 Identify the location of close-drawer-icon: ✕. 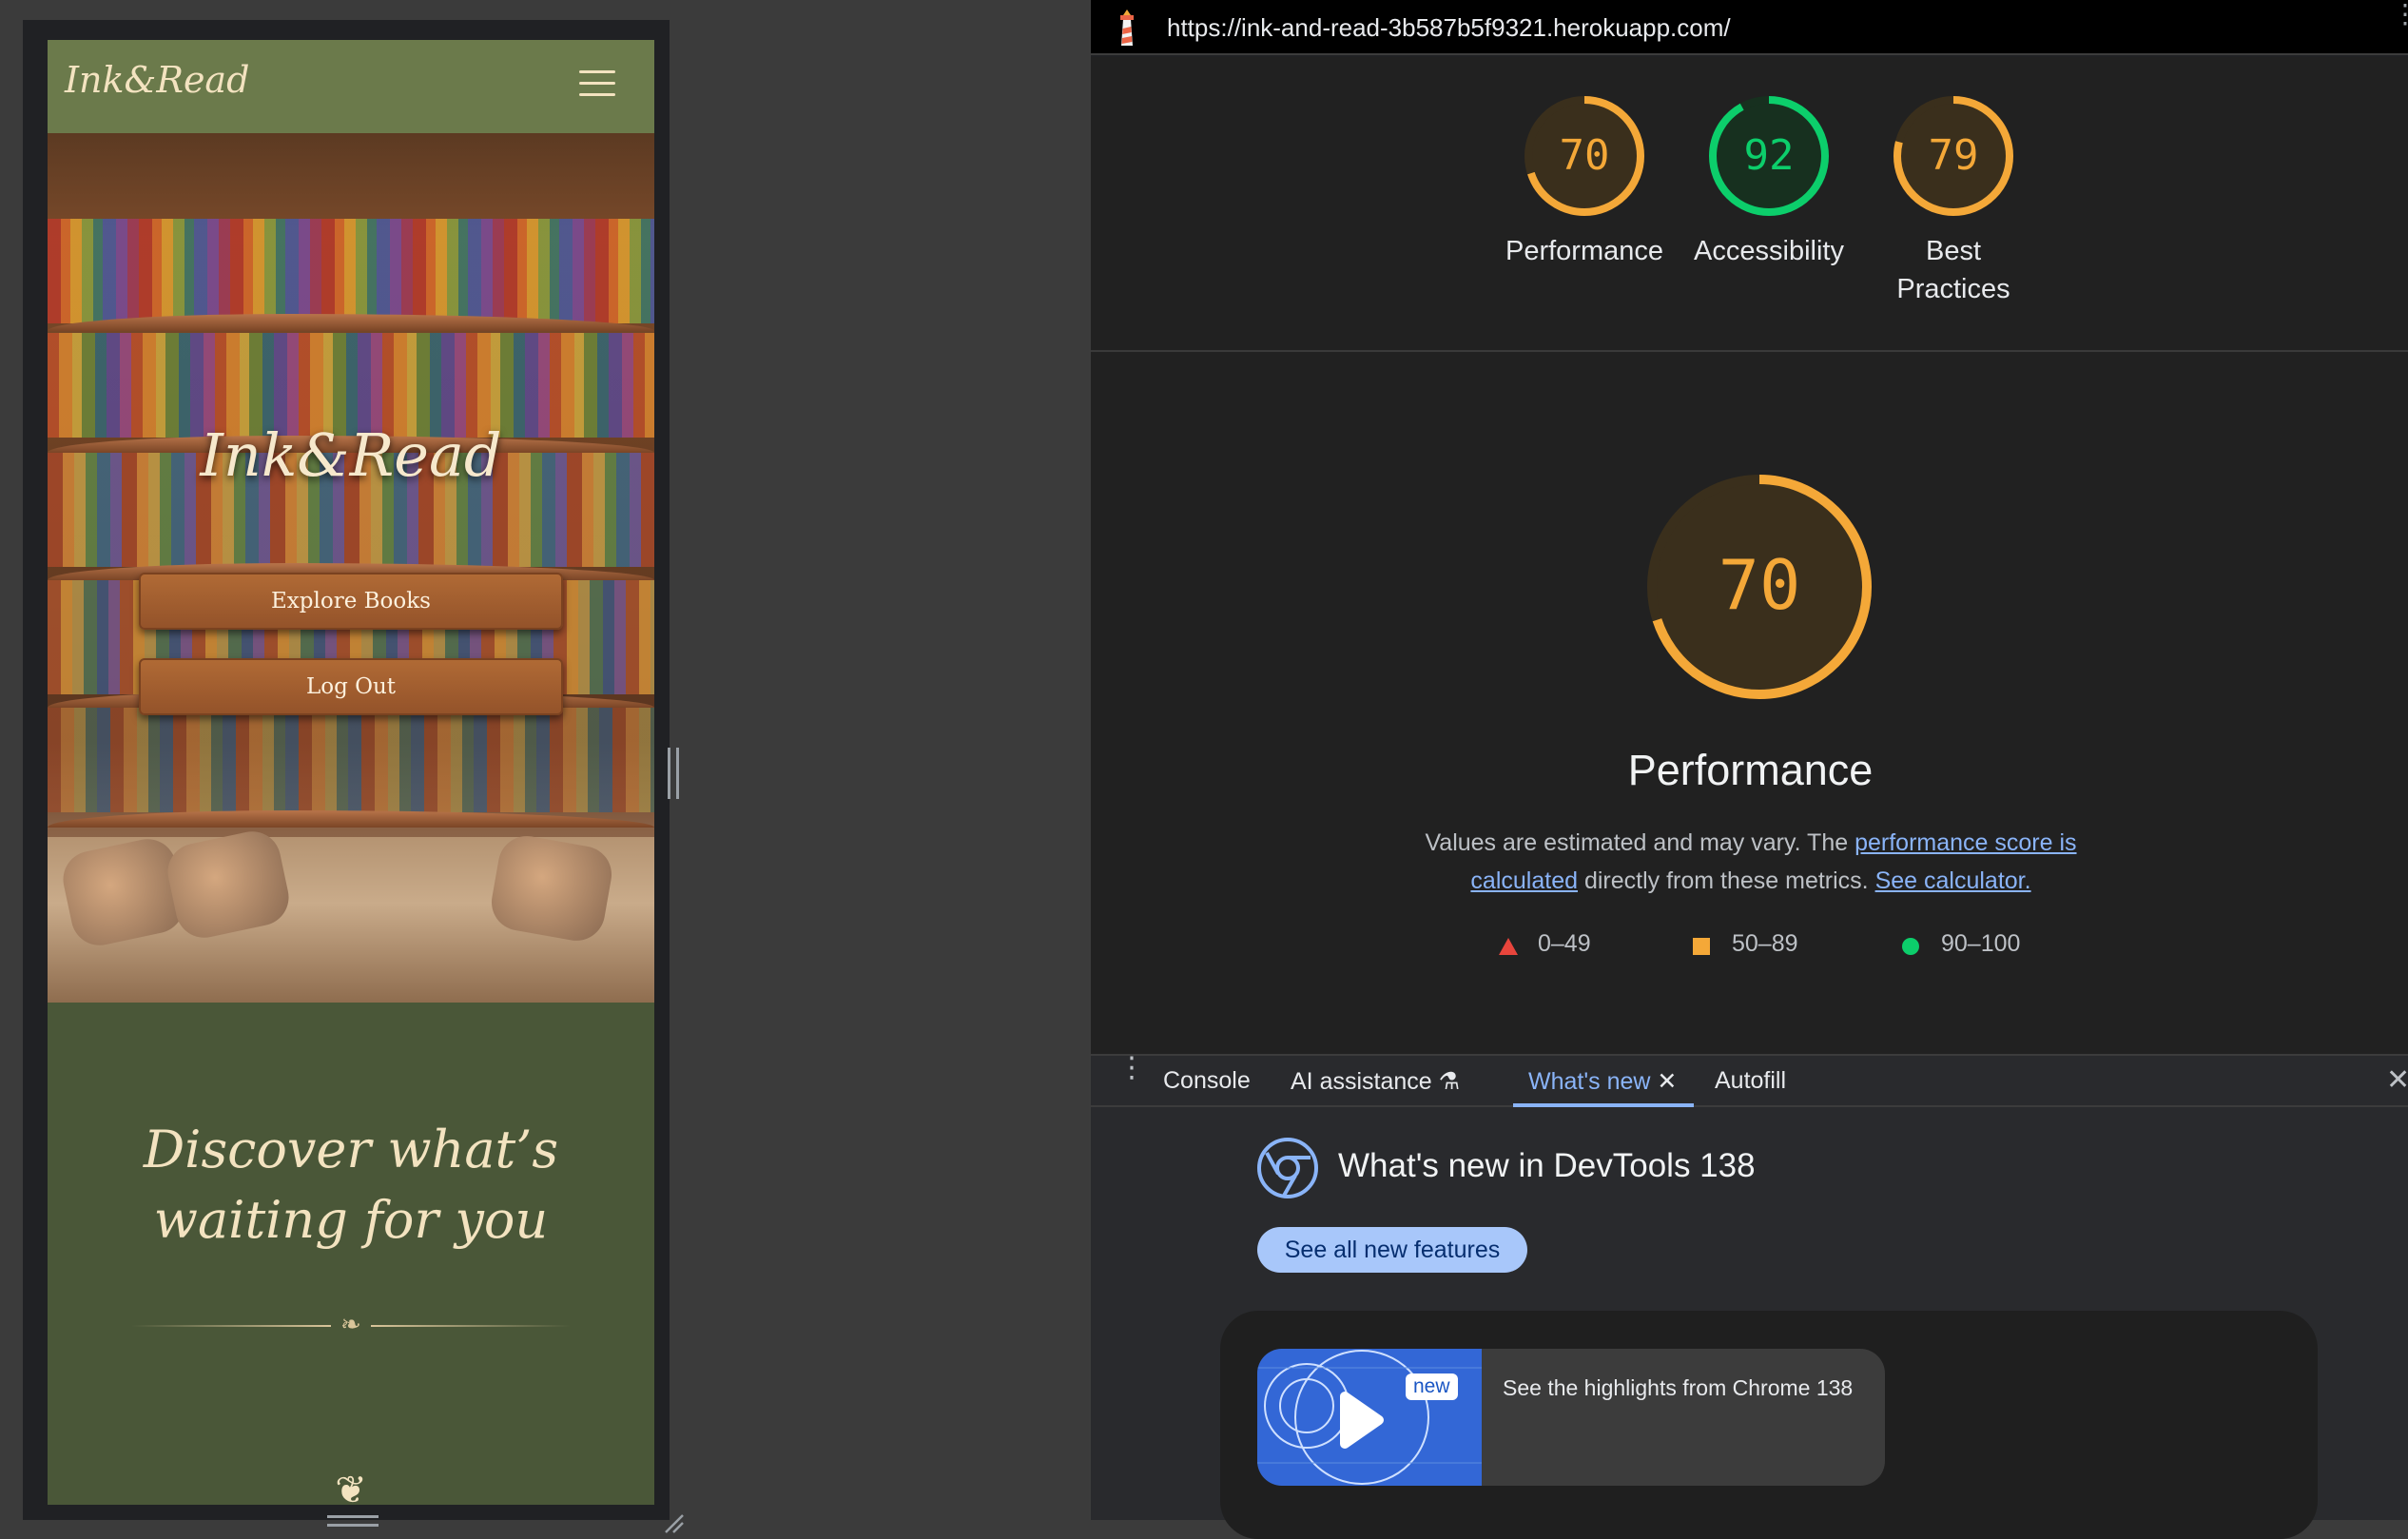
(2397, 1080).